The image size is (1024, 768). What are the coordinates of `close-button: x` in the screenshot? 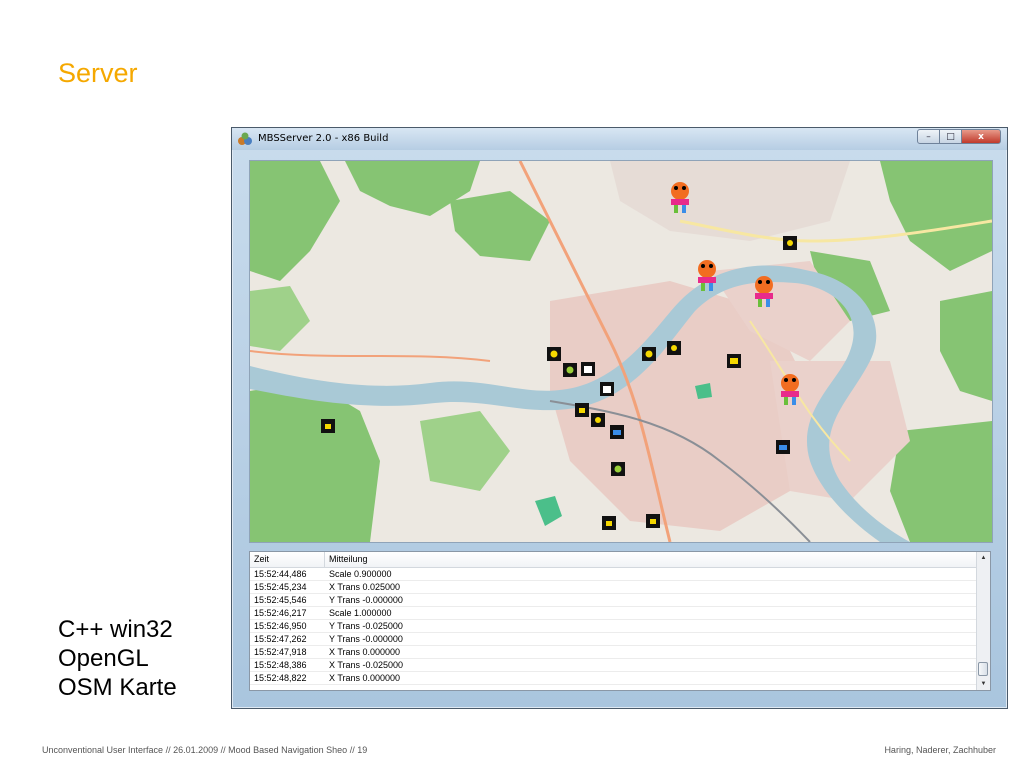 It's located at (981, 136).